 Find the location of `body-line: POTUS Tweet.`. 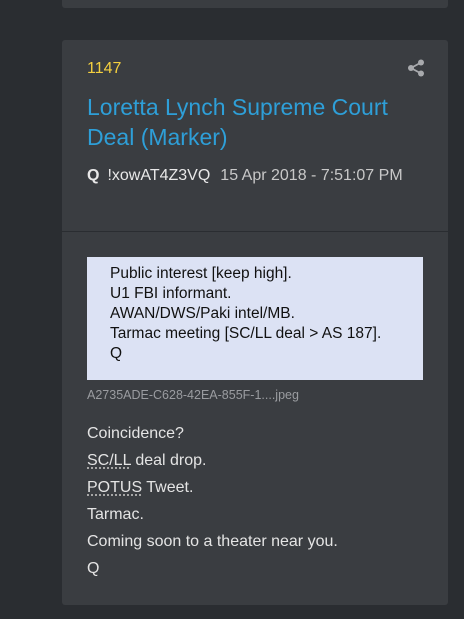

body-line: POTUS Tweet. is located at coordinates (257, 487).